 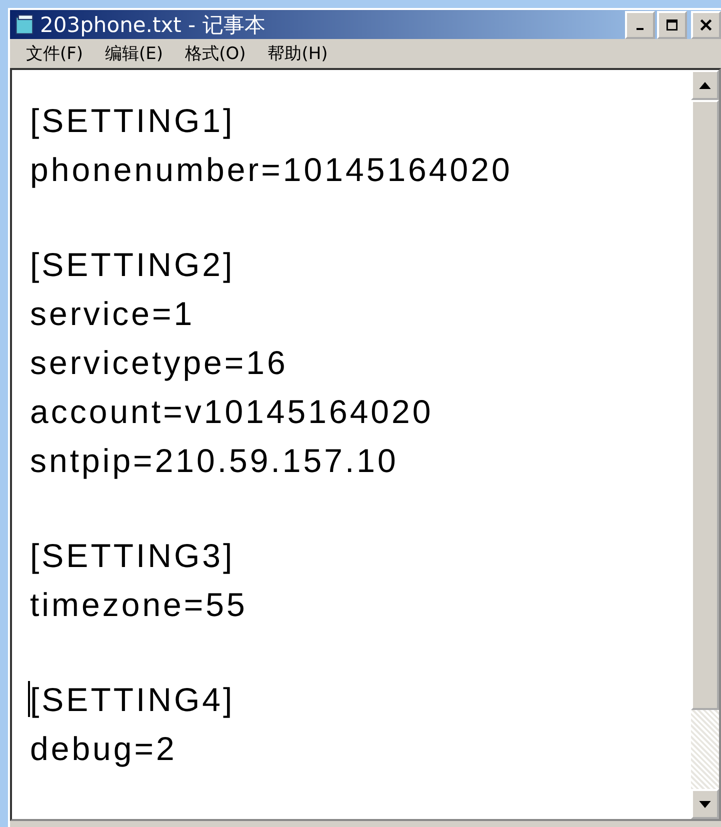 I want to click on maximize-icon, so click(x=672, y=24).